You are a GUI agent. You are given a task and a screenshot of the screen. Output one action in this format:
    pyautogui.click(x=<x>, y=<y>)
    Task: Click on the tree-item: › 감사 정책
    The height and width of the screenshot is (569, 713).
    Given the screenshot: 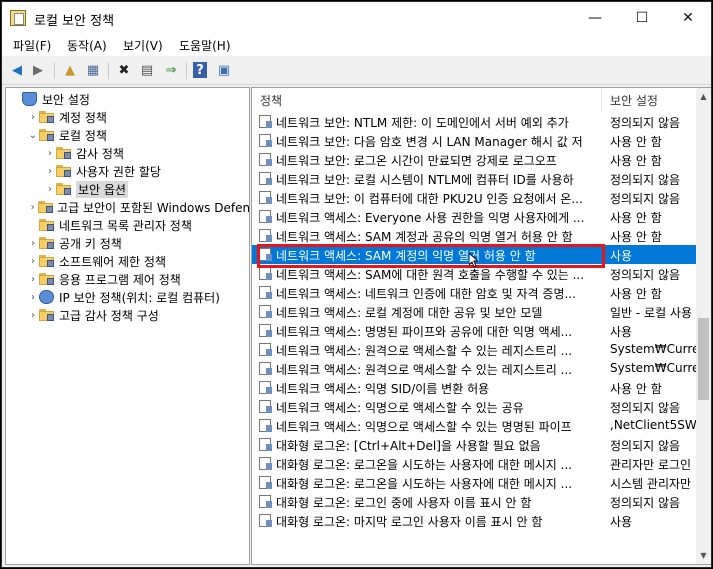 What is the action you would take?
    pyautogui.click(x=127, y=153)
    